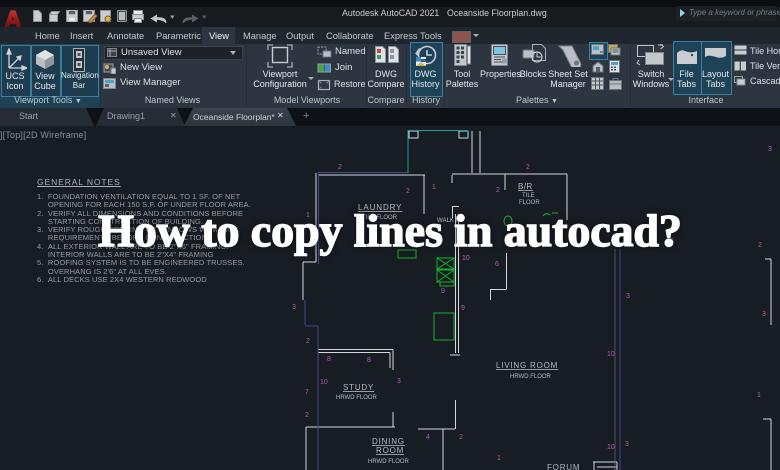 This screenshot has width=780, height=470. Describe the element at coordinates (358, 387) in the screenshot. I see `svg-text: STUDY` at that location.